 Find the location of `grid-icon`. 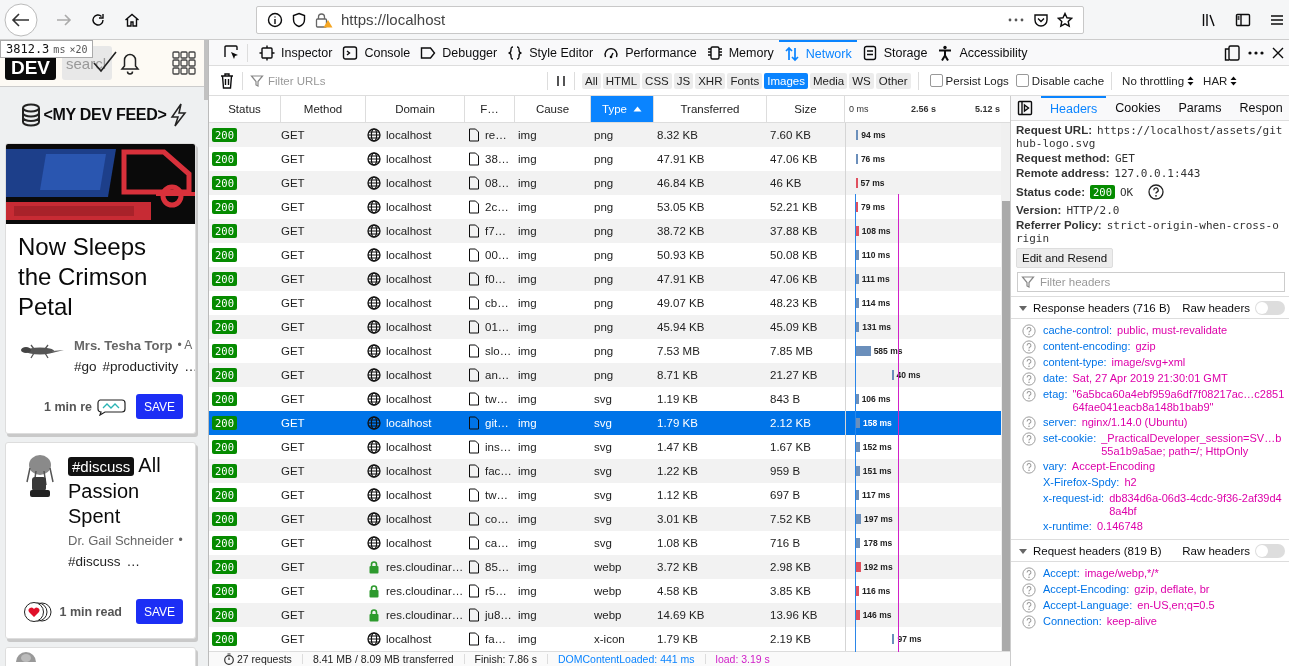

grid-icon is located at coordinates (184, 63).